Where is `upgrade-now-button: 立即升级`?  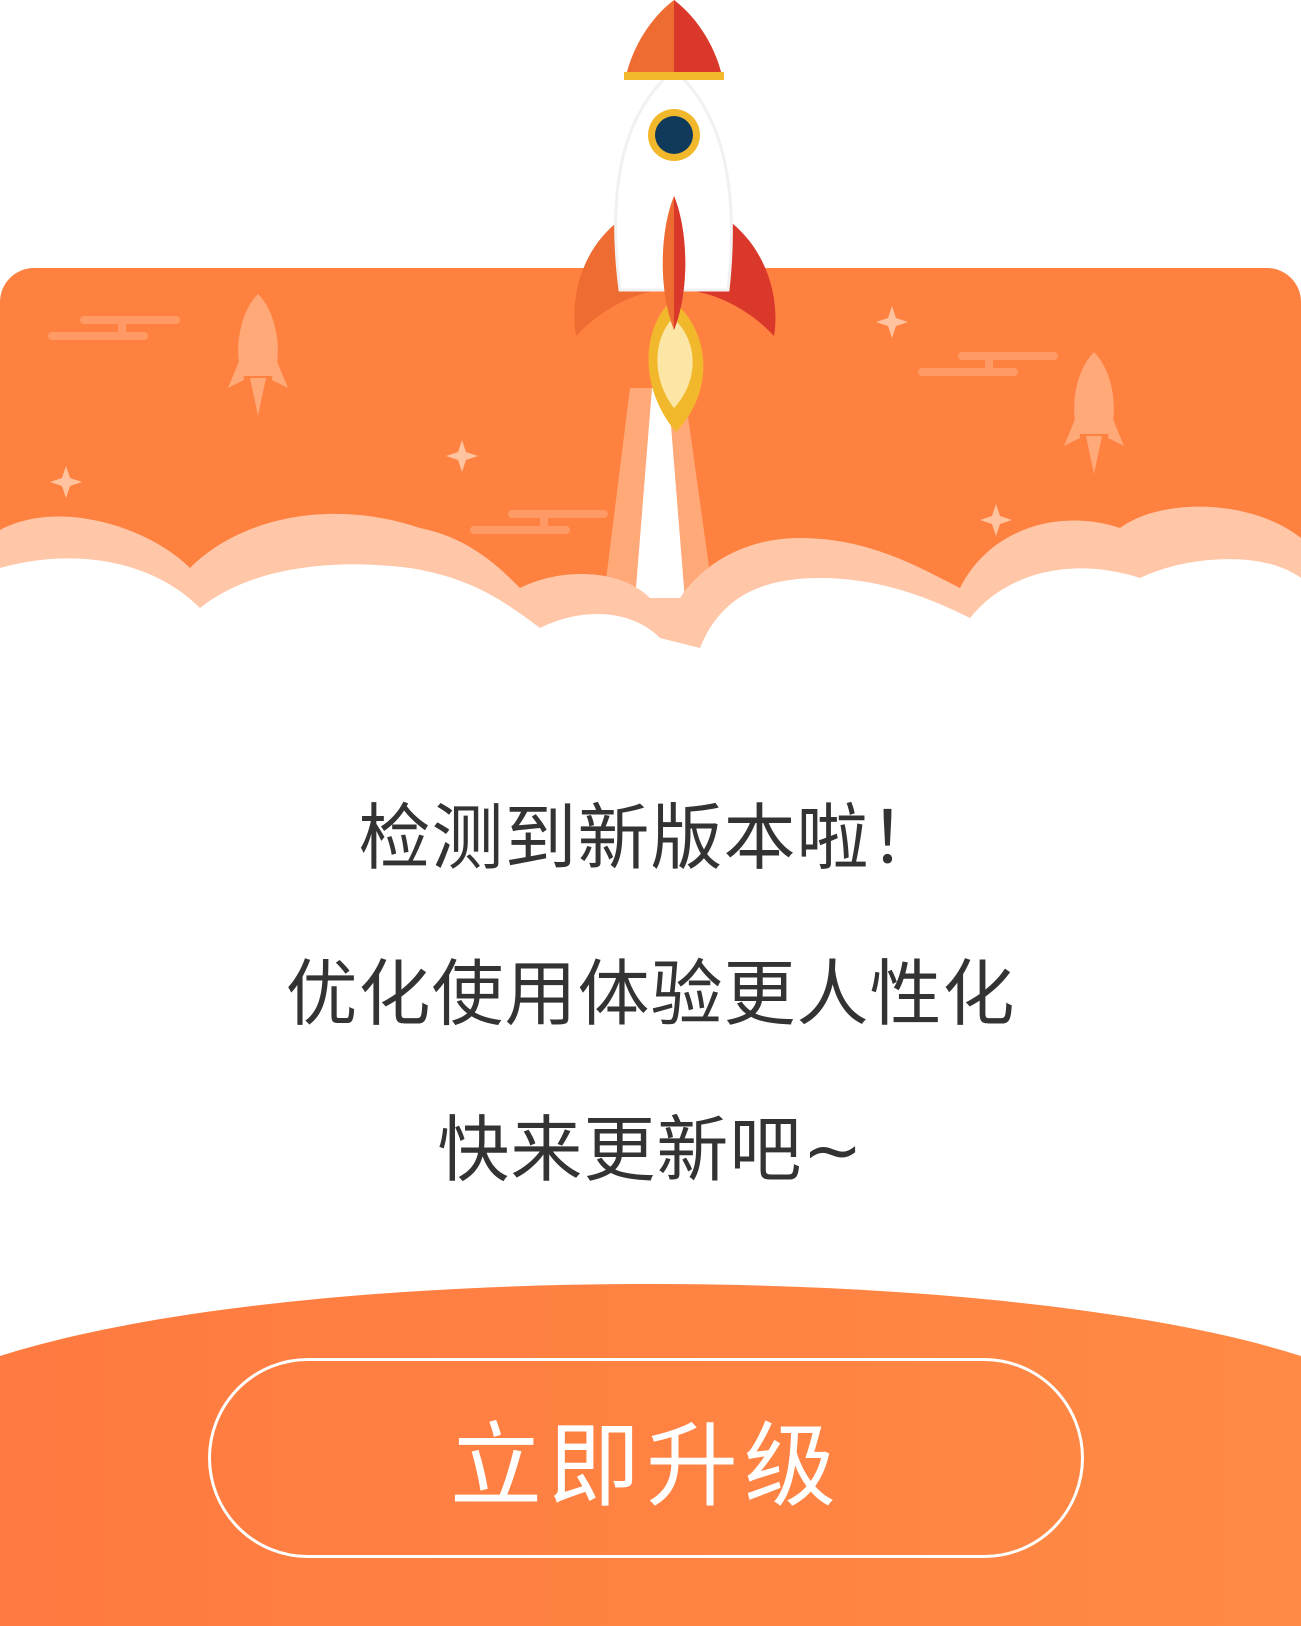
upgrade-now-button: 立即升级 is located at coordinates (646, 1458).